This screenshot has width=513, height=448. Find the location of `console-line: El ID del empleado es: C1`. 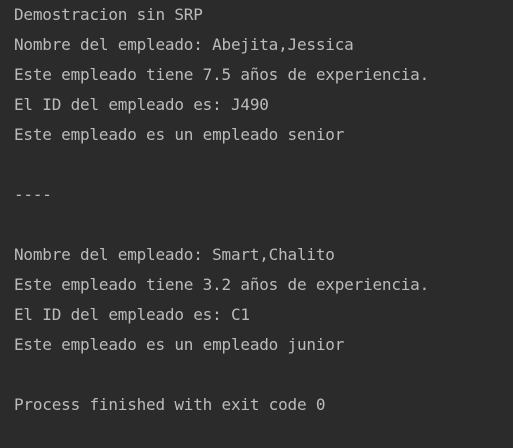

console-line: El ID del empleado es: C1 is located at coordinates (132, 314).